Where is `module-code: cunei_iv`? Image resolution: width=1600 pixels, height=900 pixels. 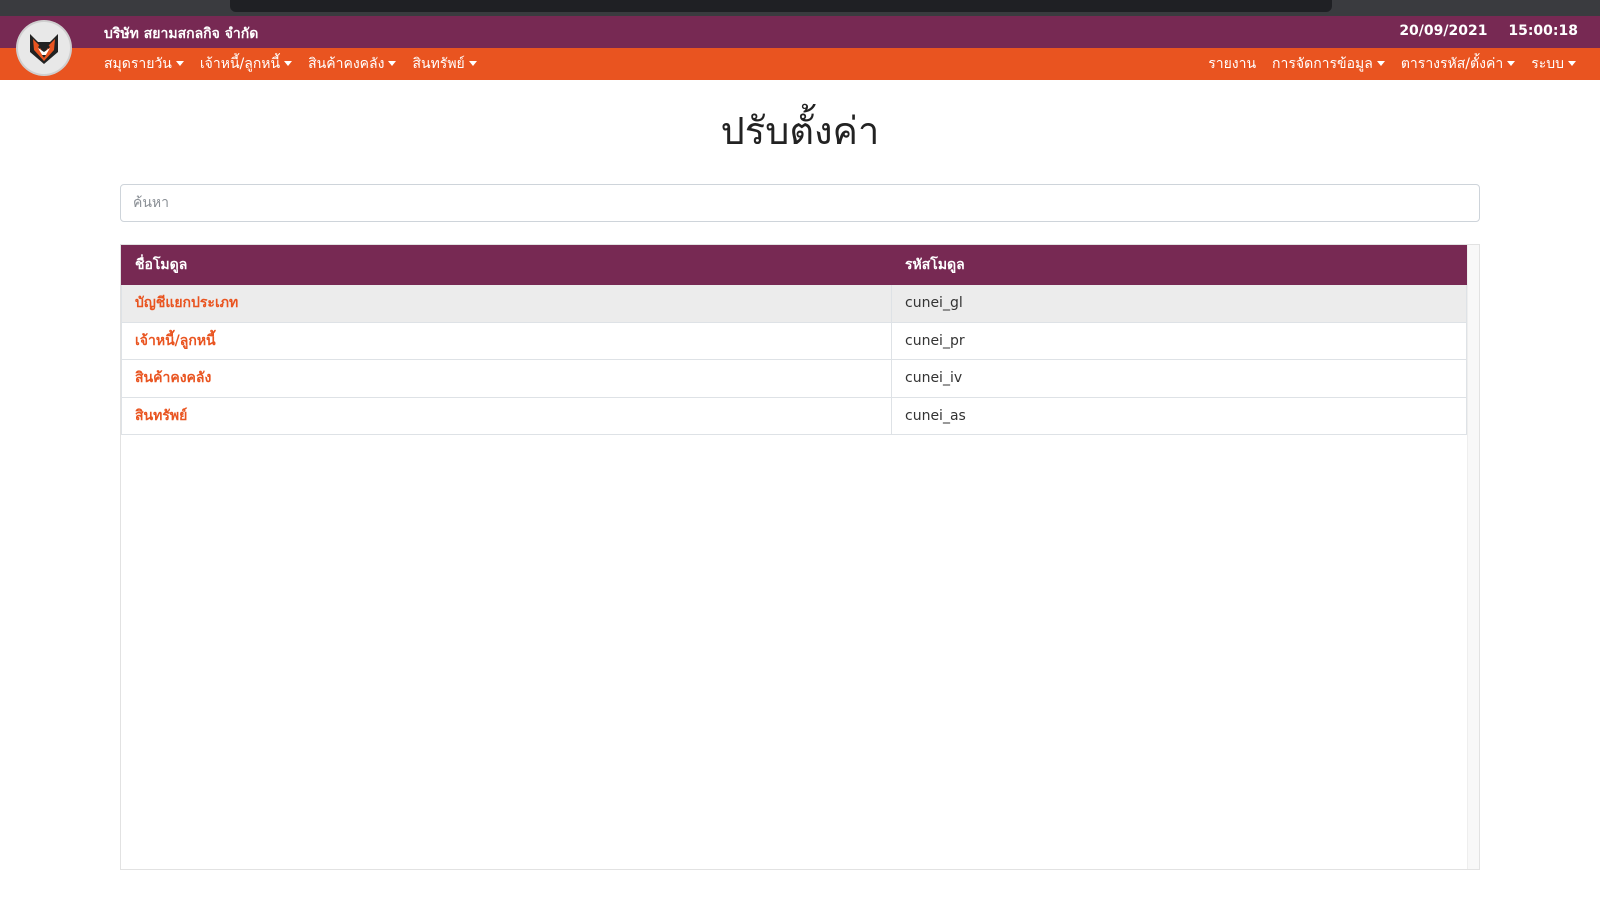 module-code: cunei_iv is located at coordinates (1179, 378).